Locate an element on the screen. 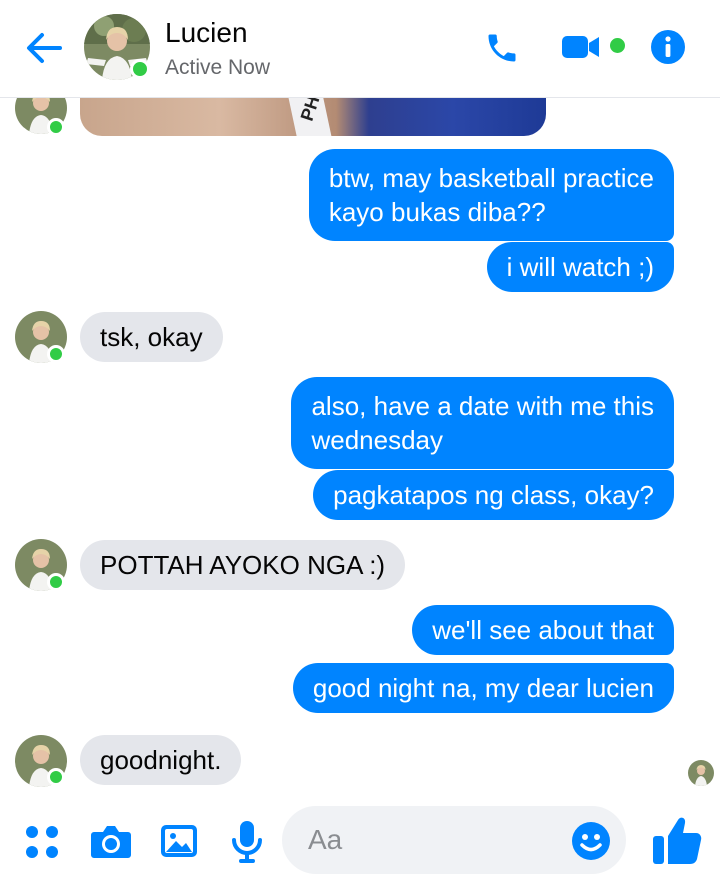  message-text: wednesday is located at coordinates (377, 440).